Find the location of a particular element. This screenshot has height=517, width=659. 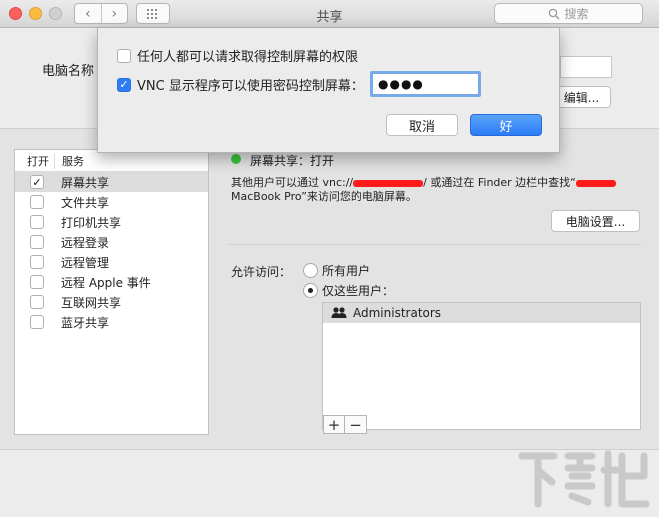

redacted-name is located at coordinates (595, 183).